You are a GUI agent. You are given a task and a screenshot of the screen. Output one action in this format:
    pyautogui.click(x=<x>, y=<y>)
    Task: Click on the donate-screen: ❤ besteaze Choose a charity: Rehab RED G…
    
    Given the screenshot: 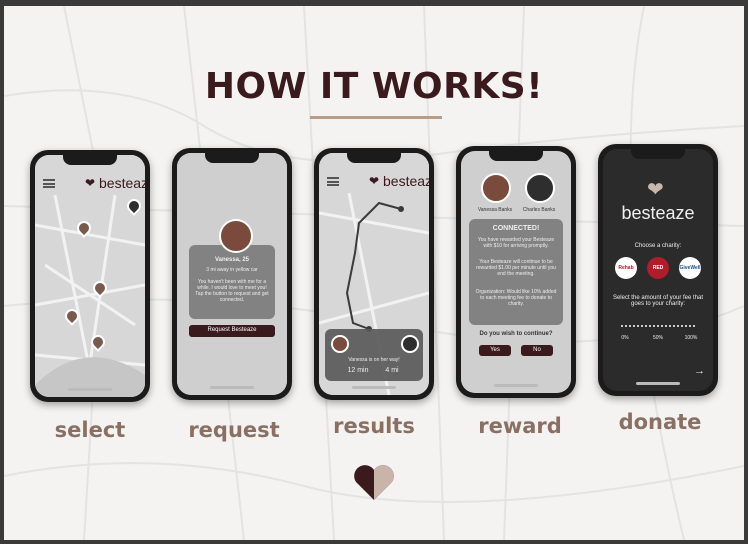 What is the action you would take?
    pyautogui.click(x=658, y=270)
    